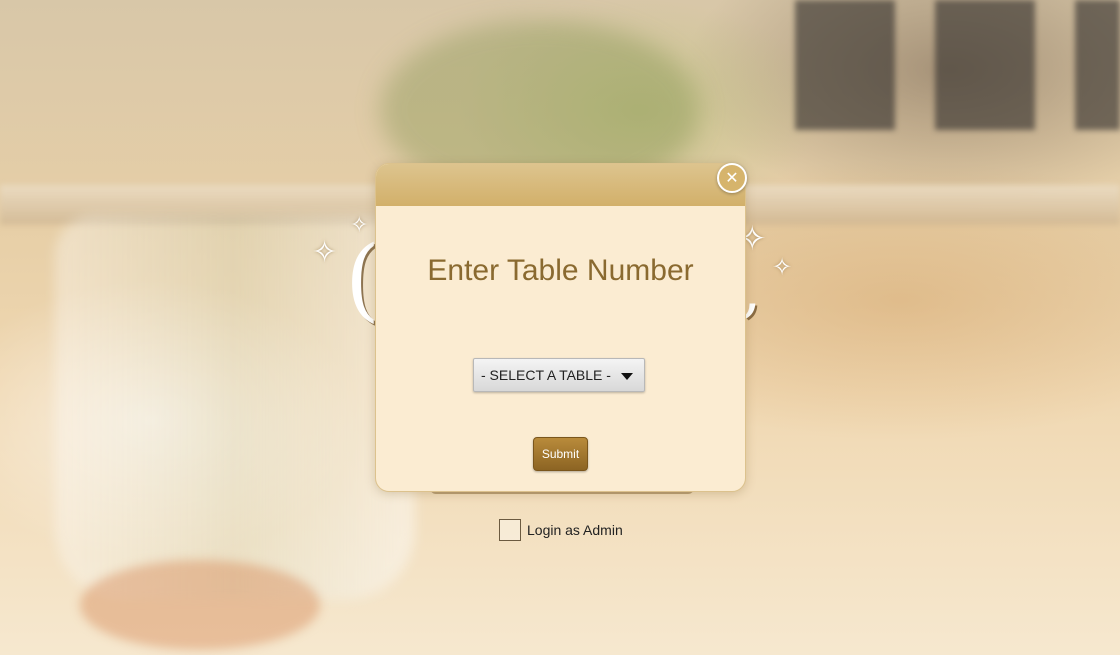 The image size is (1120, 655). Describe the element at coordinates (627, 376) in the screenshot. I see `caret-down-icon` at that location.